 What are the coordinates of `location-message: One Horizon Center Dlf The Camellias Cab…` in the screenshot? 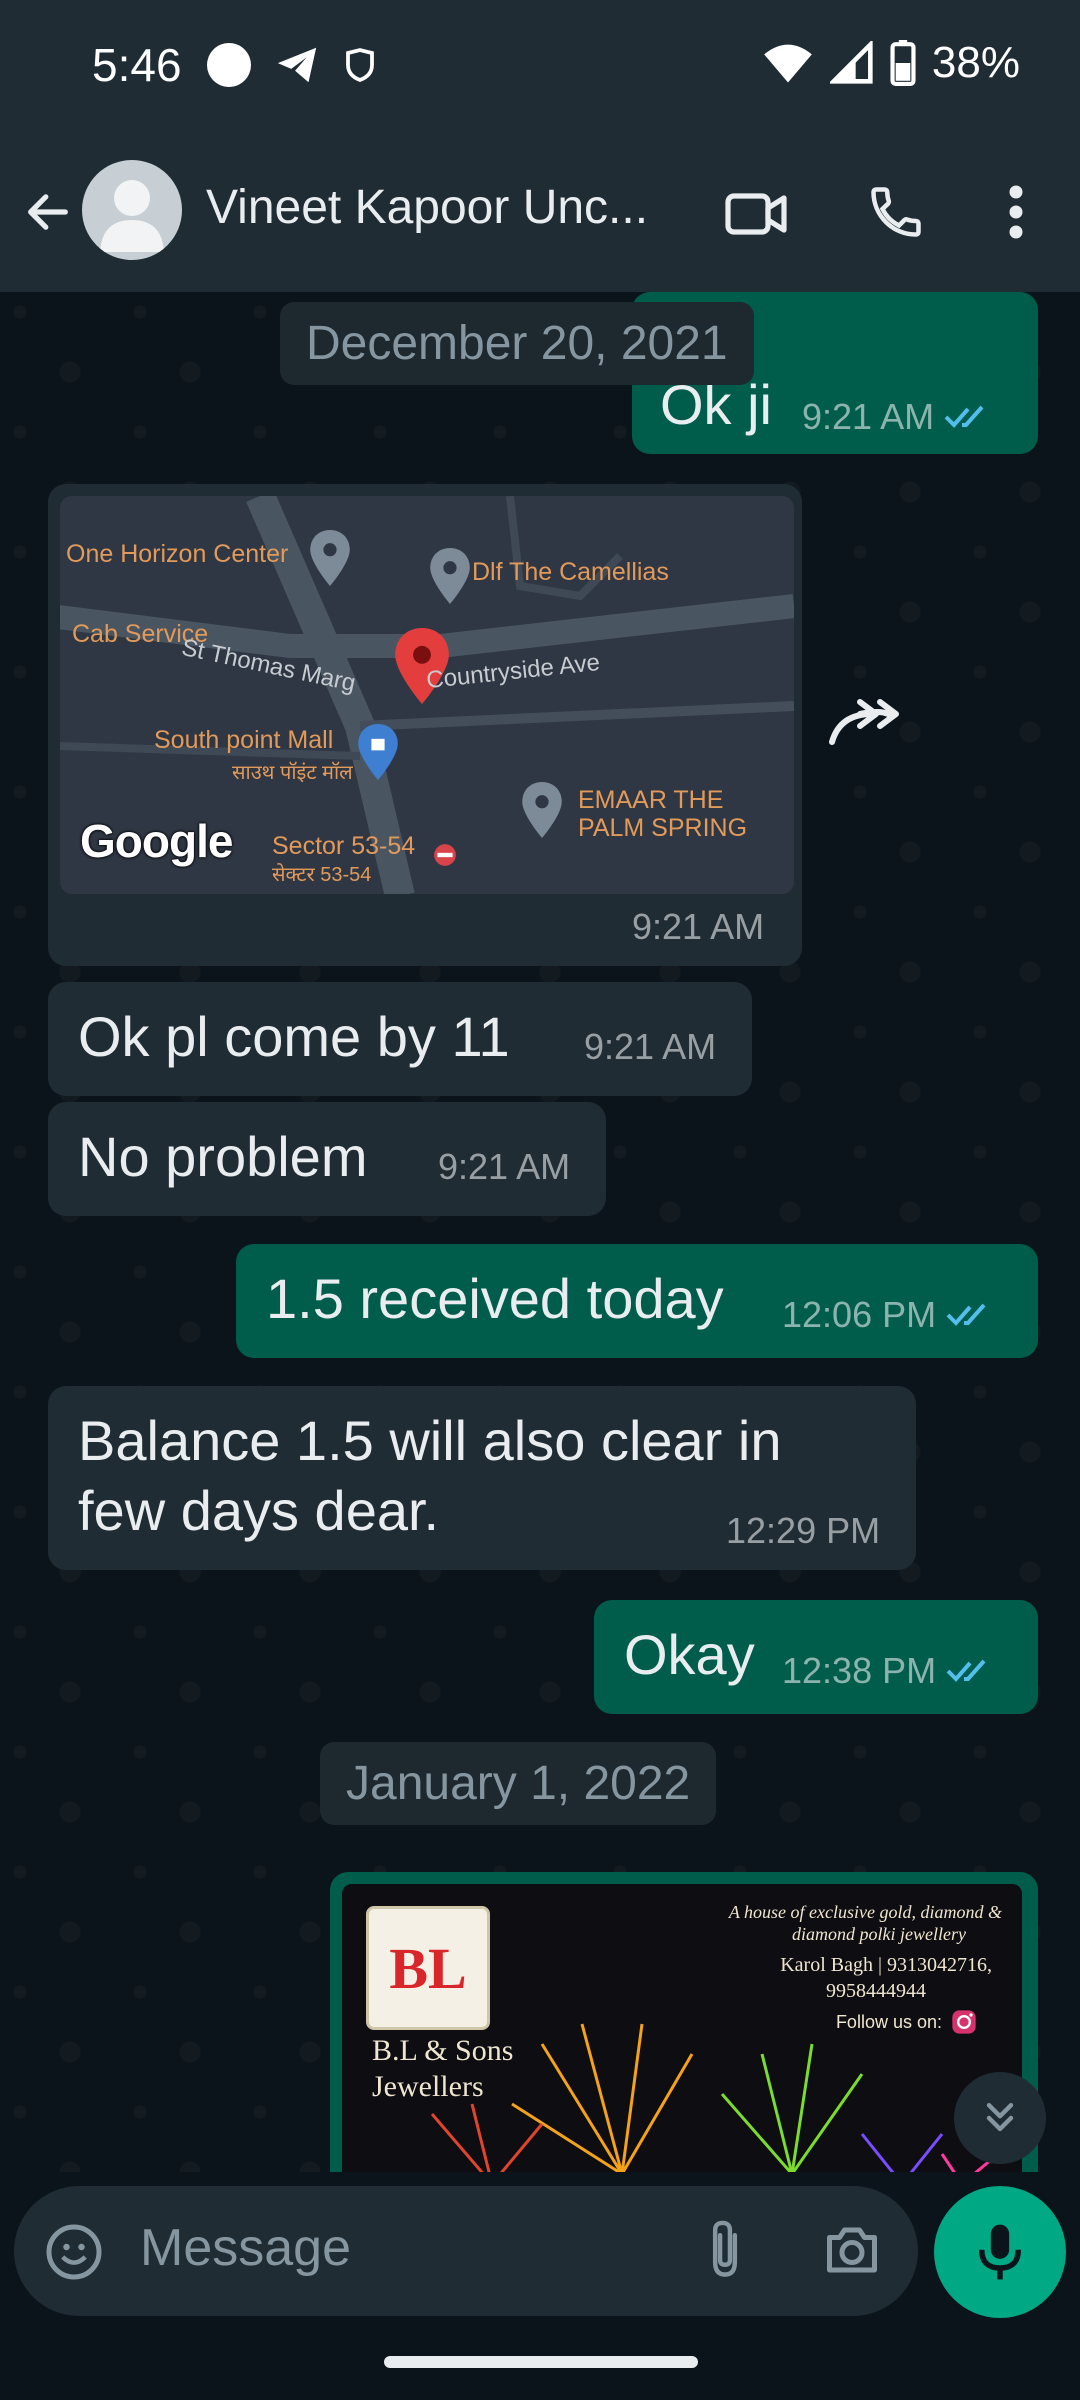 It's located at (425, 725).